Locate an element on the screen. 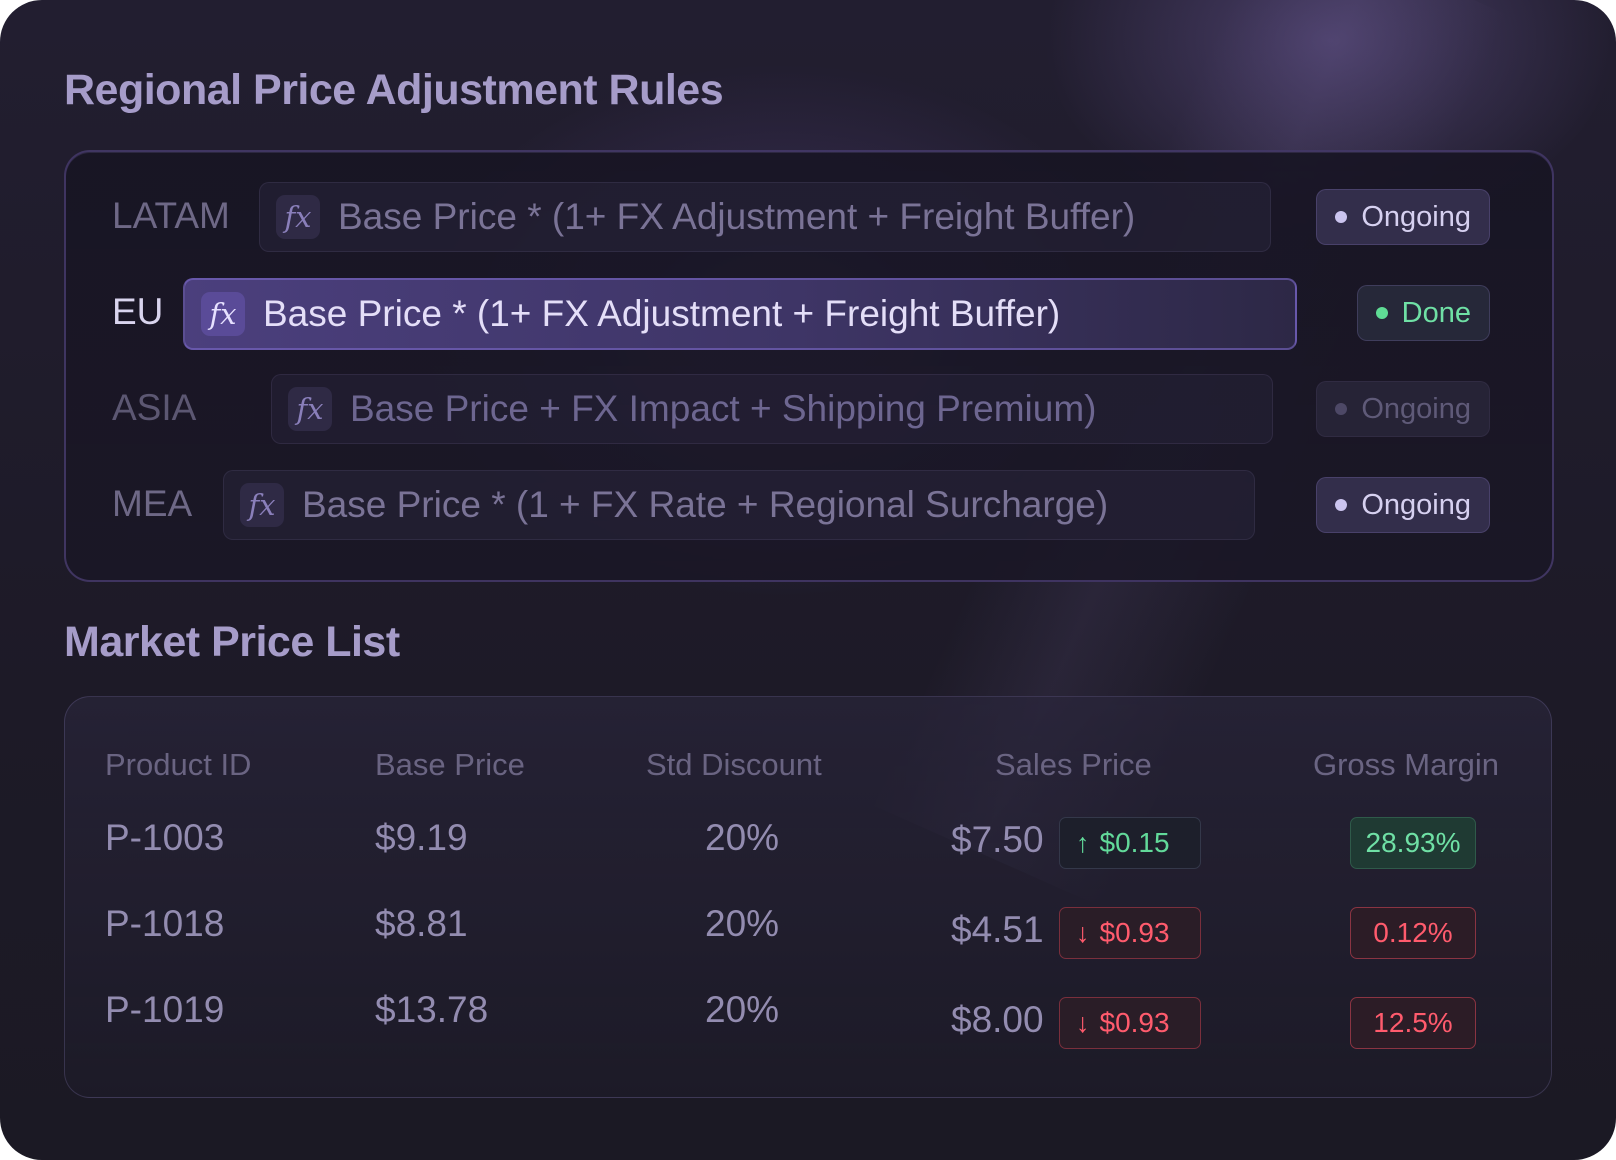 The height and width of the screenshot is (1160, 1616). region-label: EU is located at coordinates (138, 311).